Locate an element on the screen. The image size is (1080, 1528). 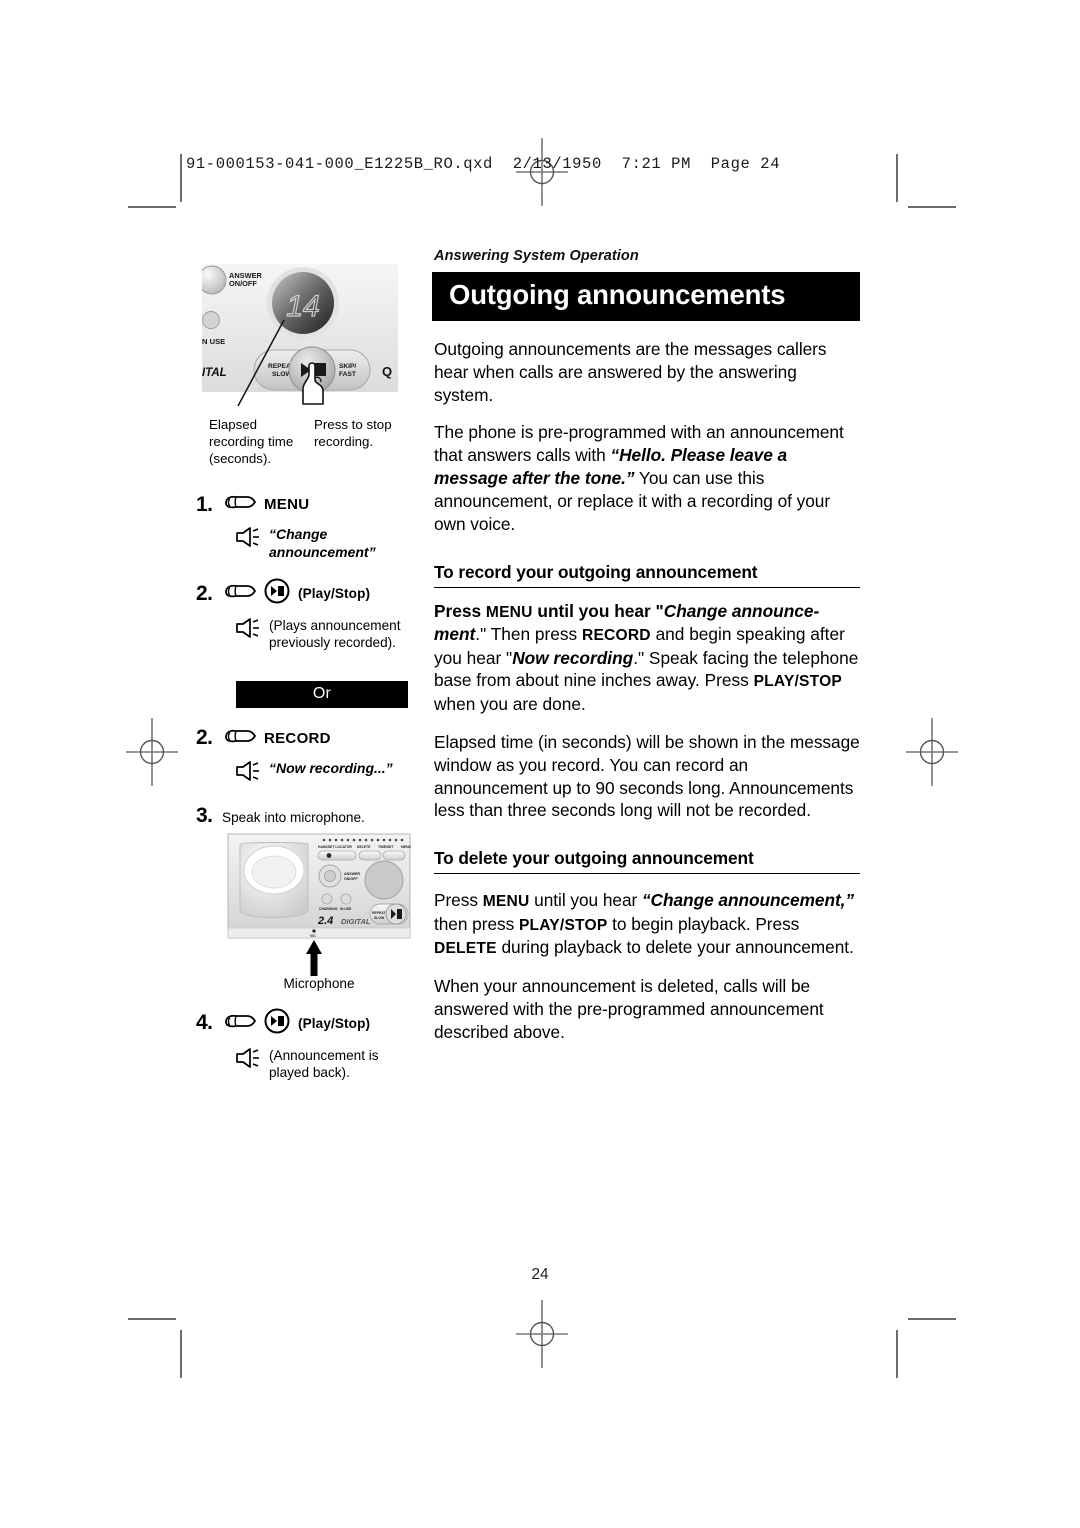
step-1-voice-prompt-row: “Change announcement” is located at coordinates (322, 543).